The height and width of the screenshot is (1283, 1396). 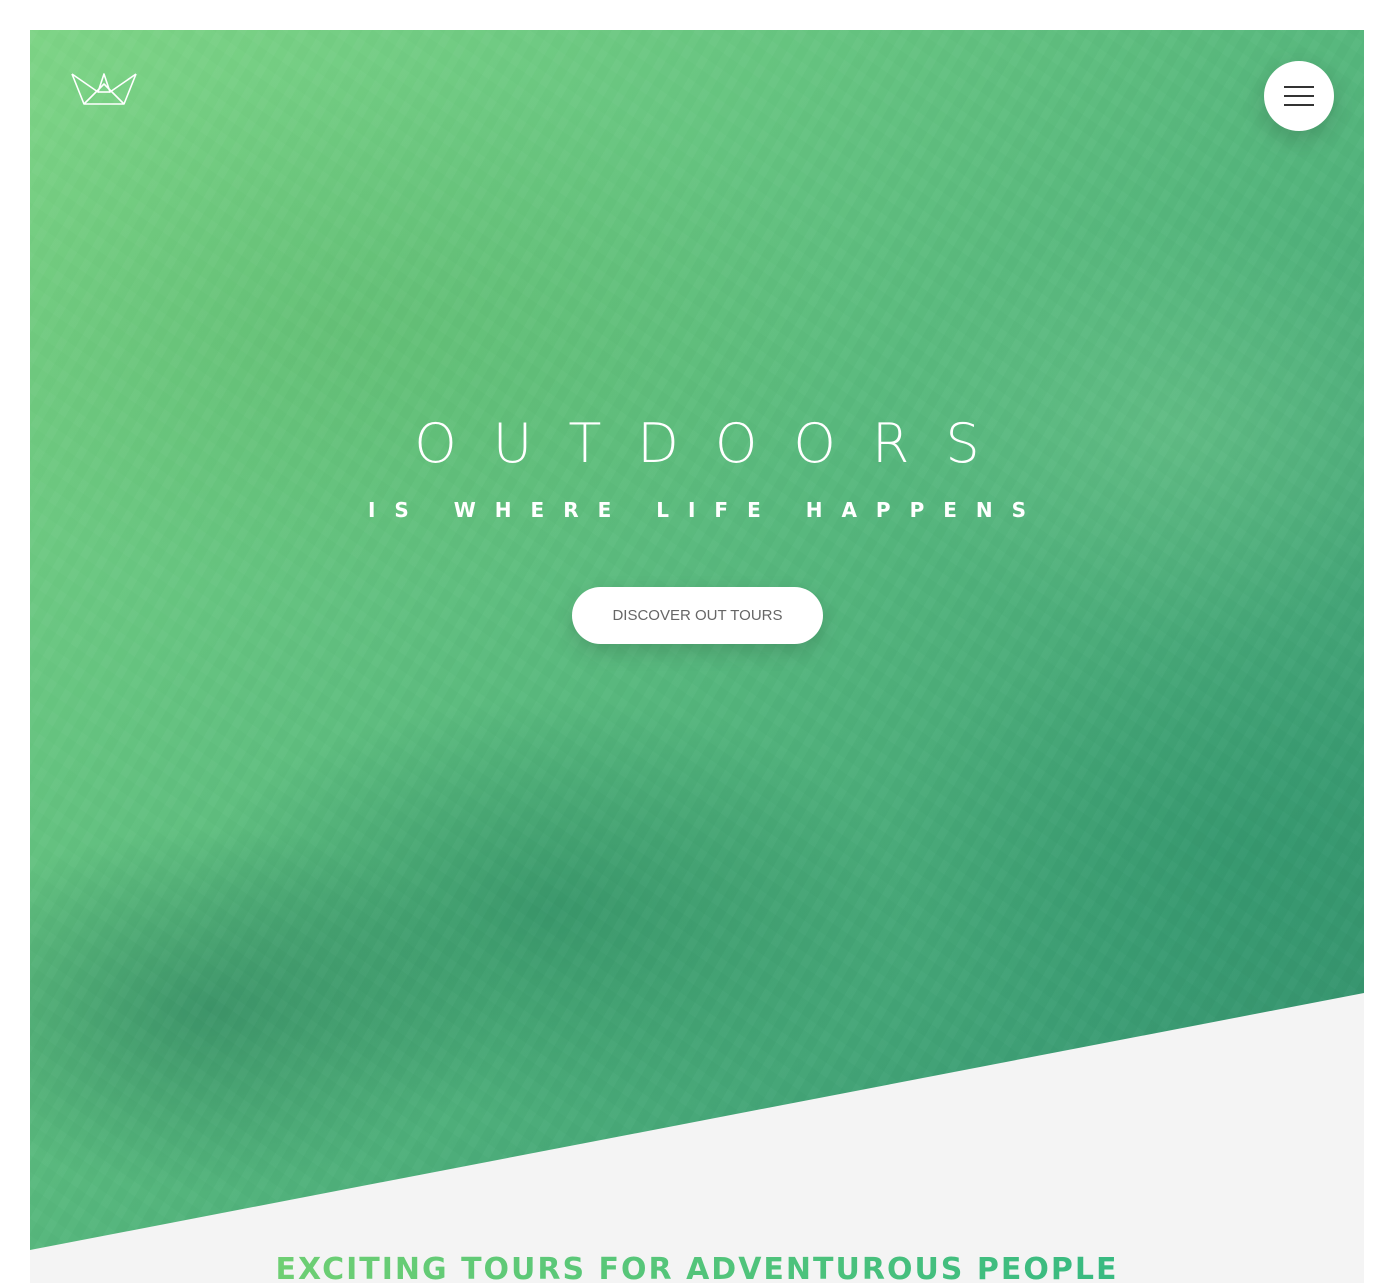 I want to click on section-heading: EXCITING TOURS FOR ADVENTUROUS PEOPLE, so click(x=697, y=1266).